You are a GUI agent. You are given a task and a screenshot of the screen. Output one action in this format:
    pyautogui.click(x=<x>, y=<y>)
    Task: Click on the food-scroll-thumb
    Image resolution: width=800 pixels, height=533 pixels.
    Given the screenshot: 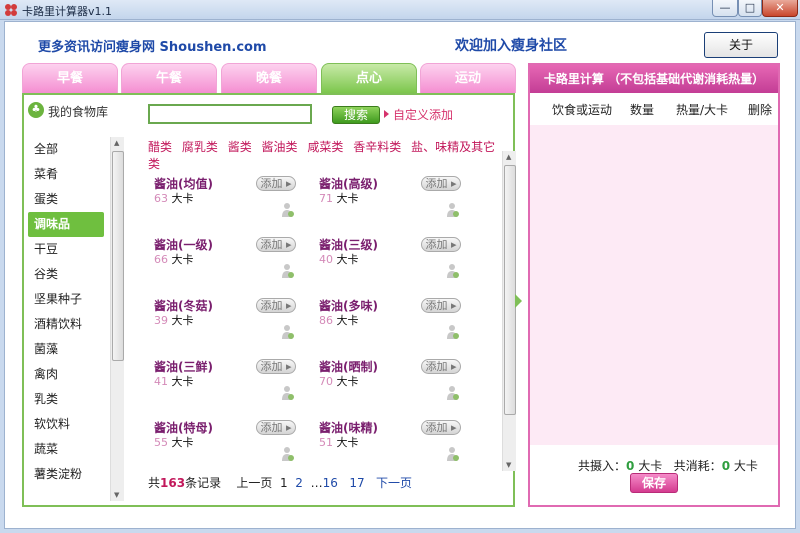 What is the action you would take?
    pyautogui.click(x=510, y=290)
    